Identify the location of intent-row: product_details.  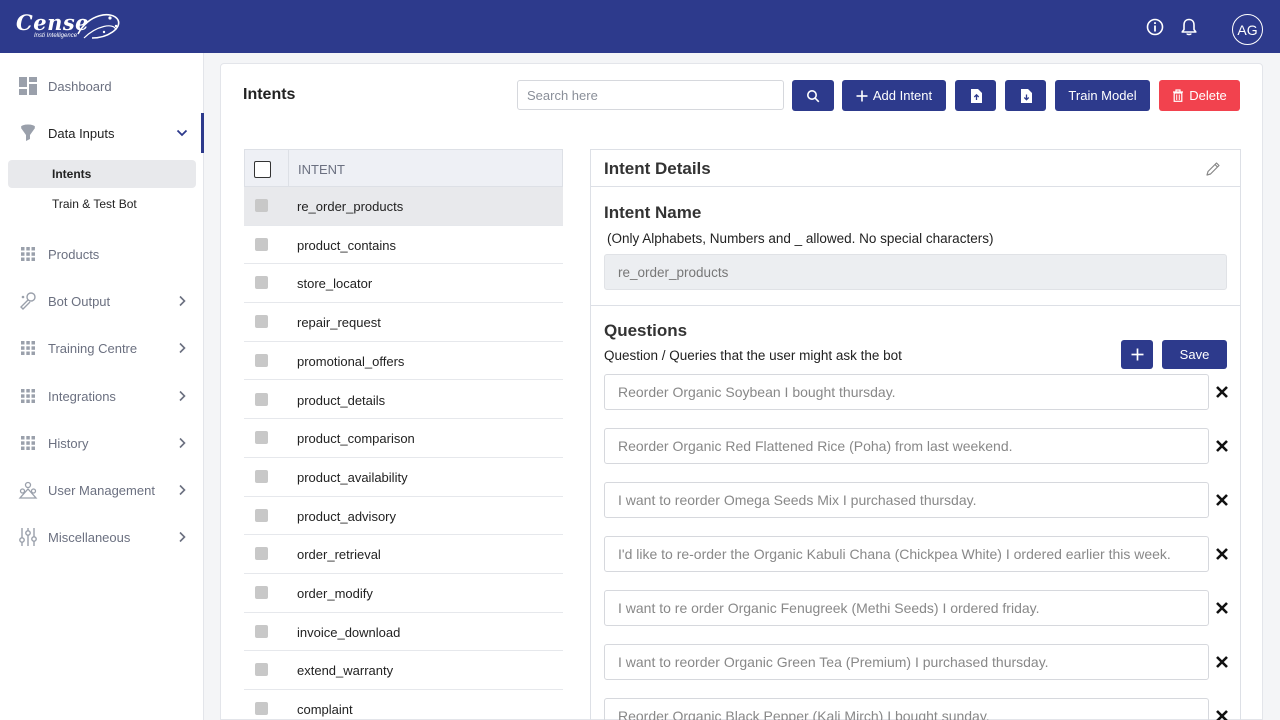
(403, 400).